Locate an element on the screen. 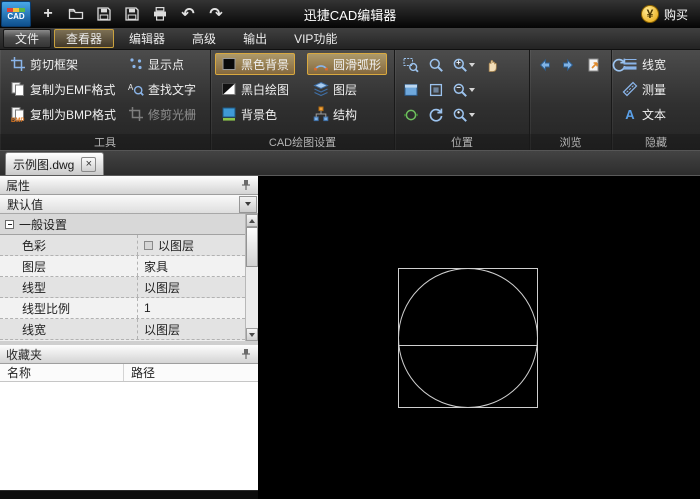 The width and height of the screenshot is (700, 499). bylayer-checkbox is located at coordinates (148, 245).